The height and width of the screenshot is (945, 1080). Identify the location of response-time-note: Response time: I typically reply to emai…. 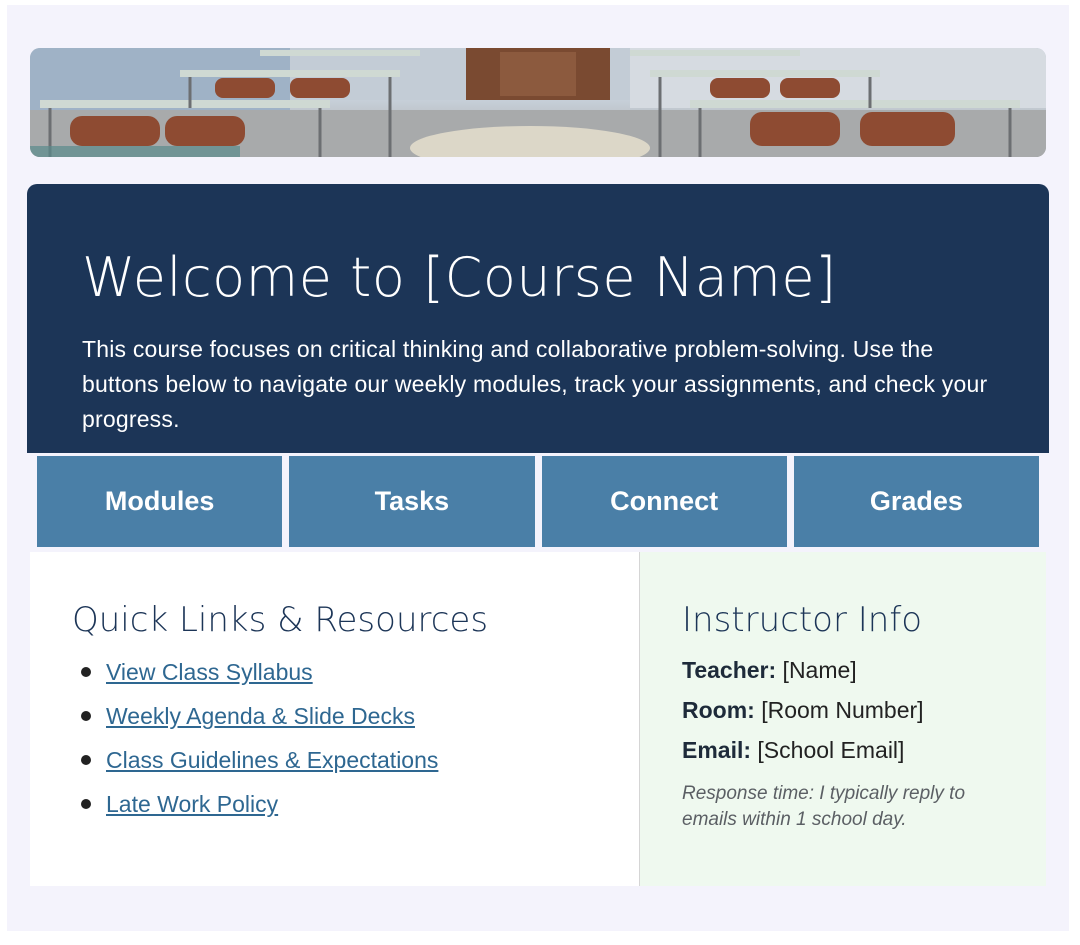
(824, 806).